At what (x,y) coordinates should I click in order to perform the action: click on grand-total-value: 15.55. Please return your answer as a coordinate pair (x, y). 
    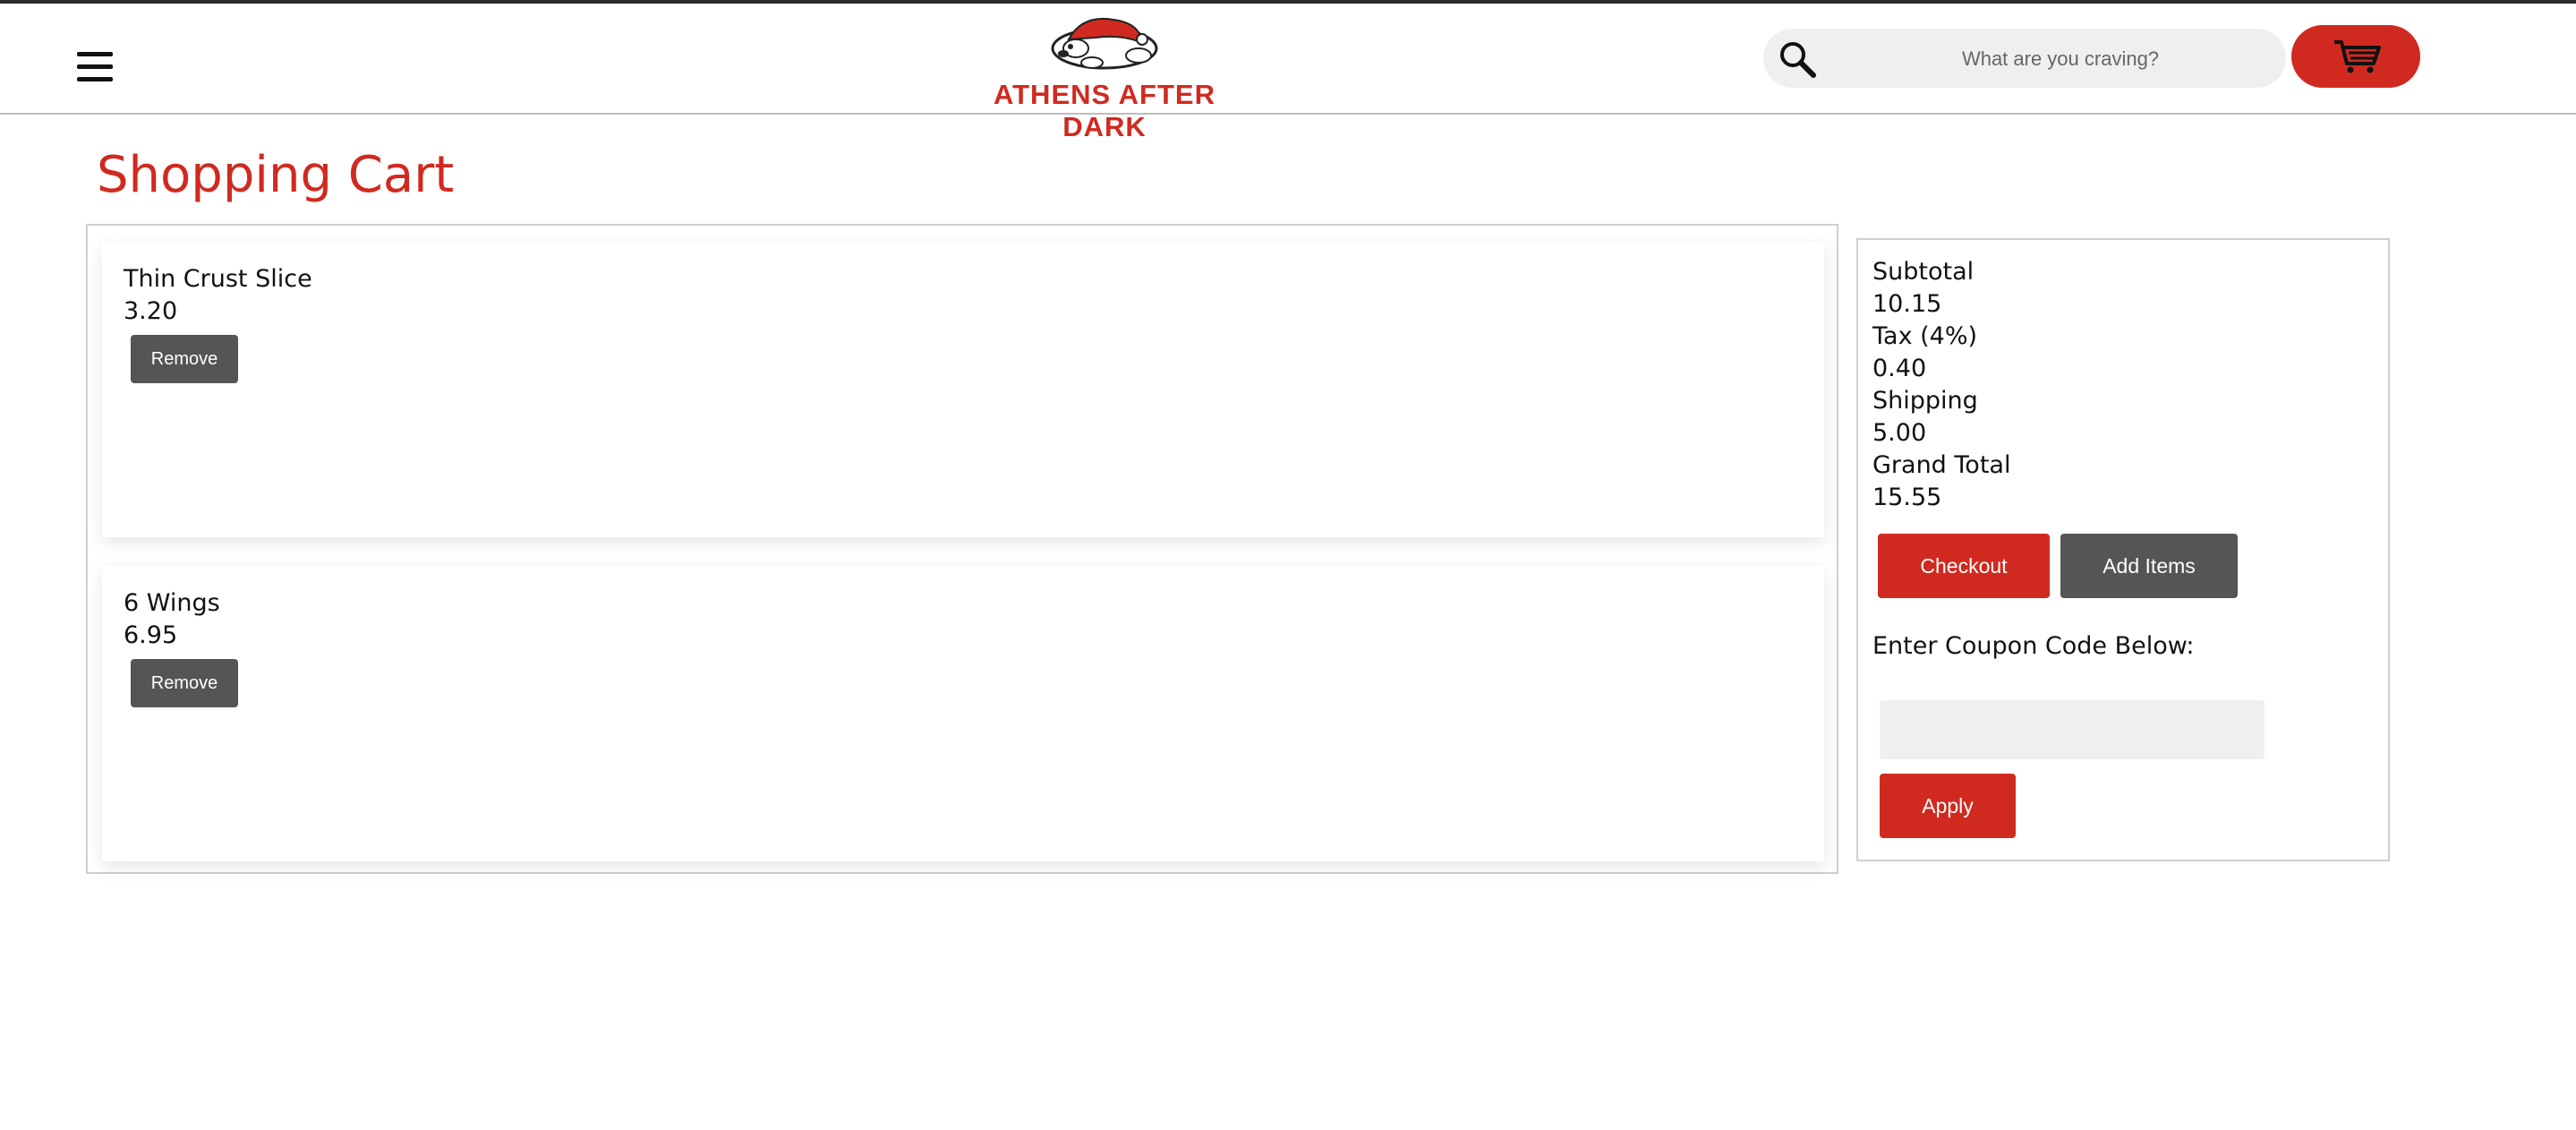
    Looking at the image, I should click on (1907, 497).